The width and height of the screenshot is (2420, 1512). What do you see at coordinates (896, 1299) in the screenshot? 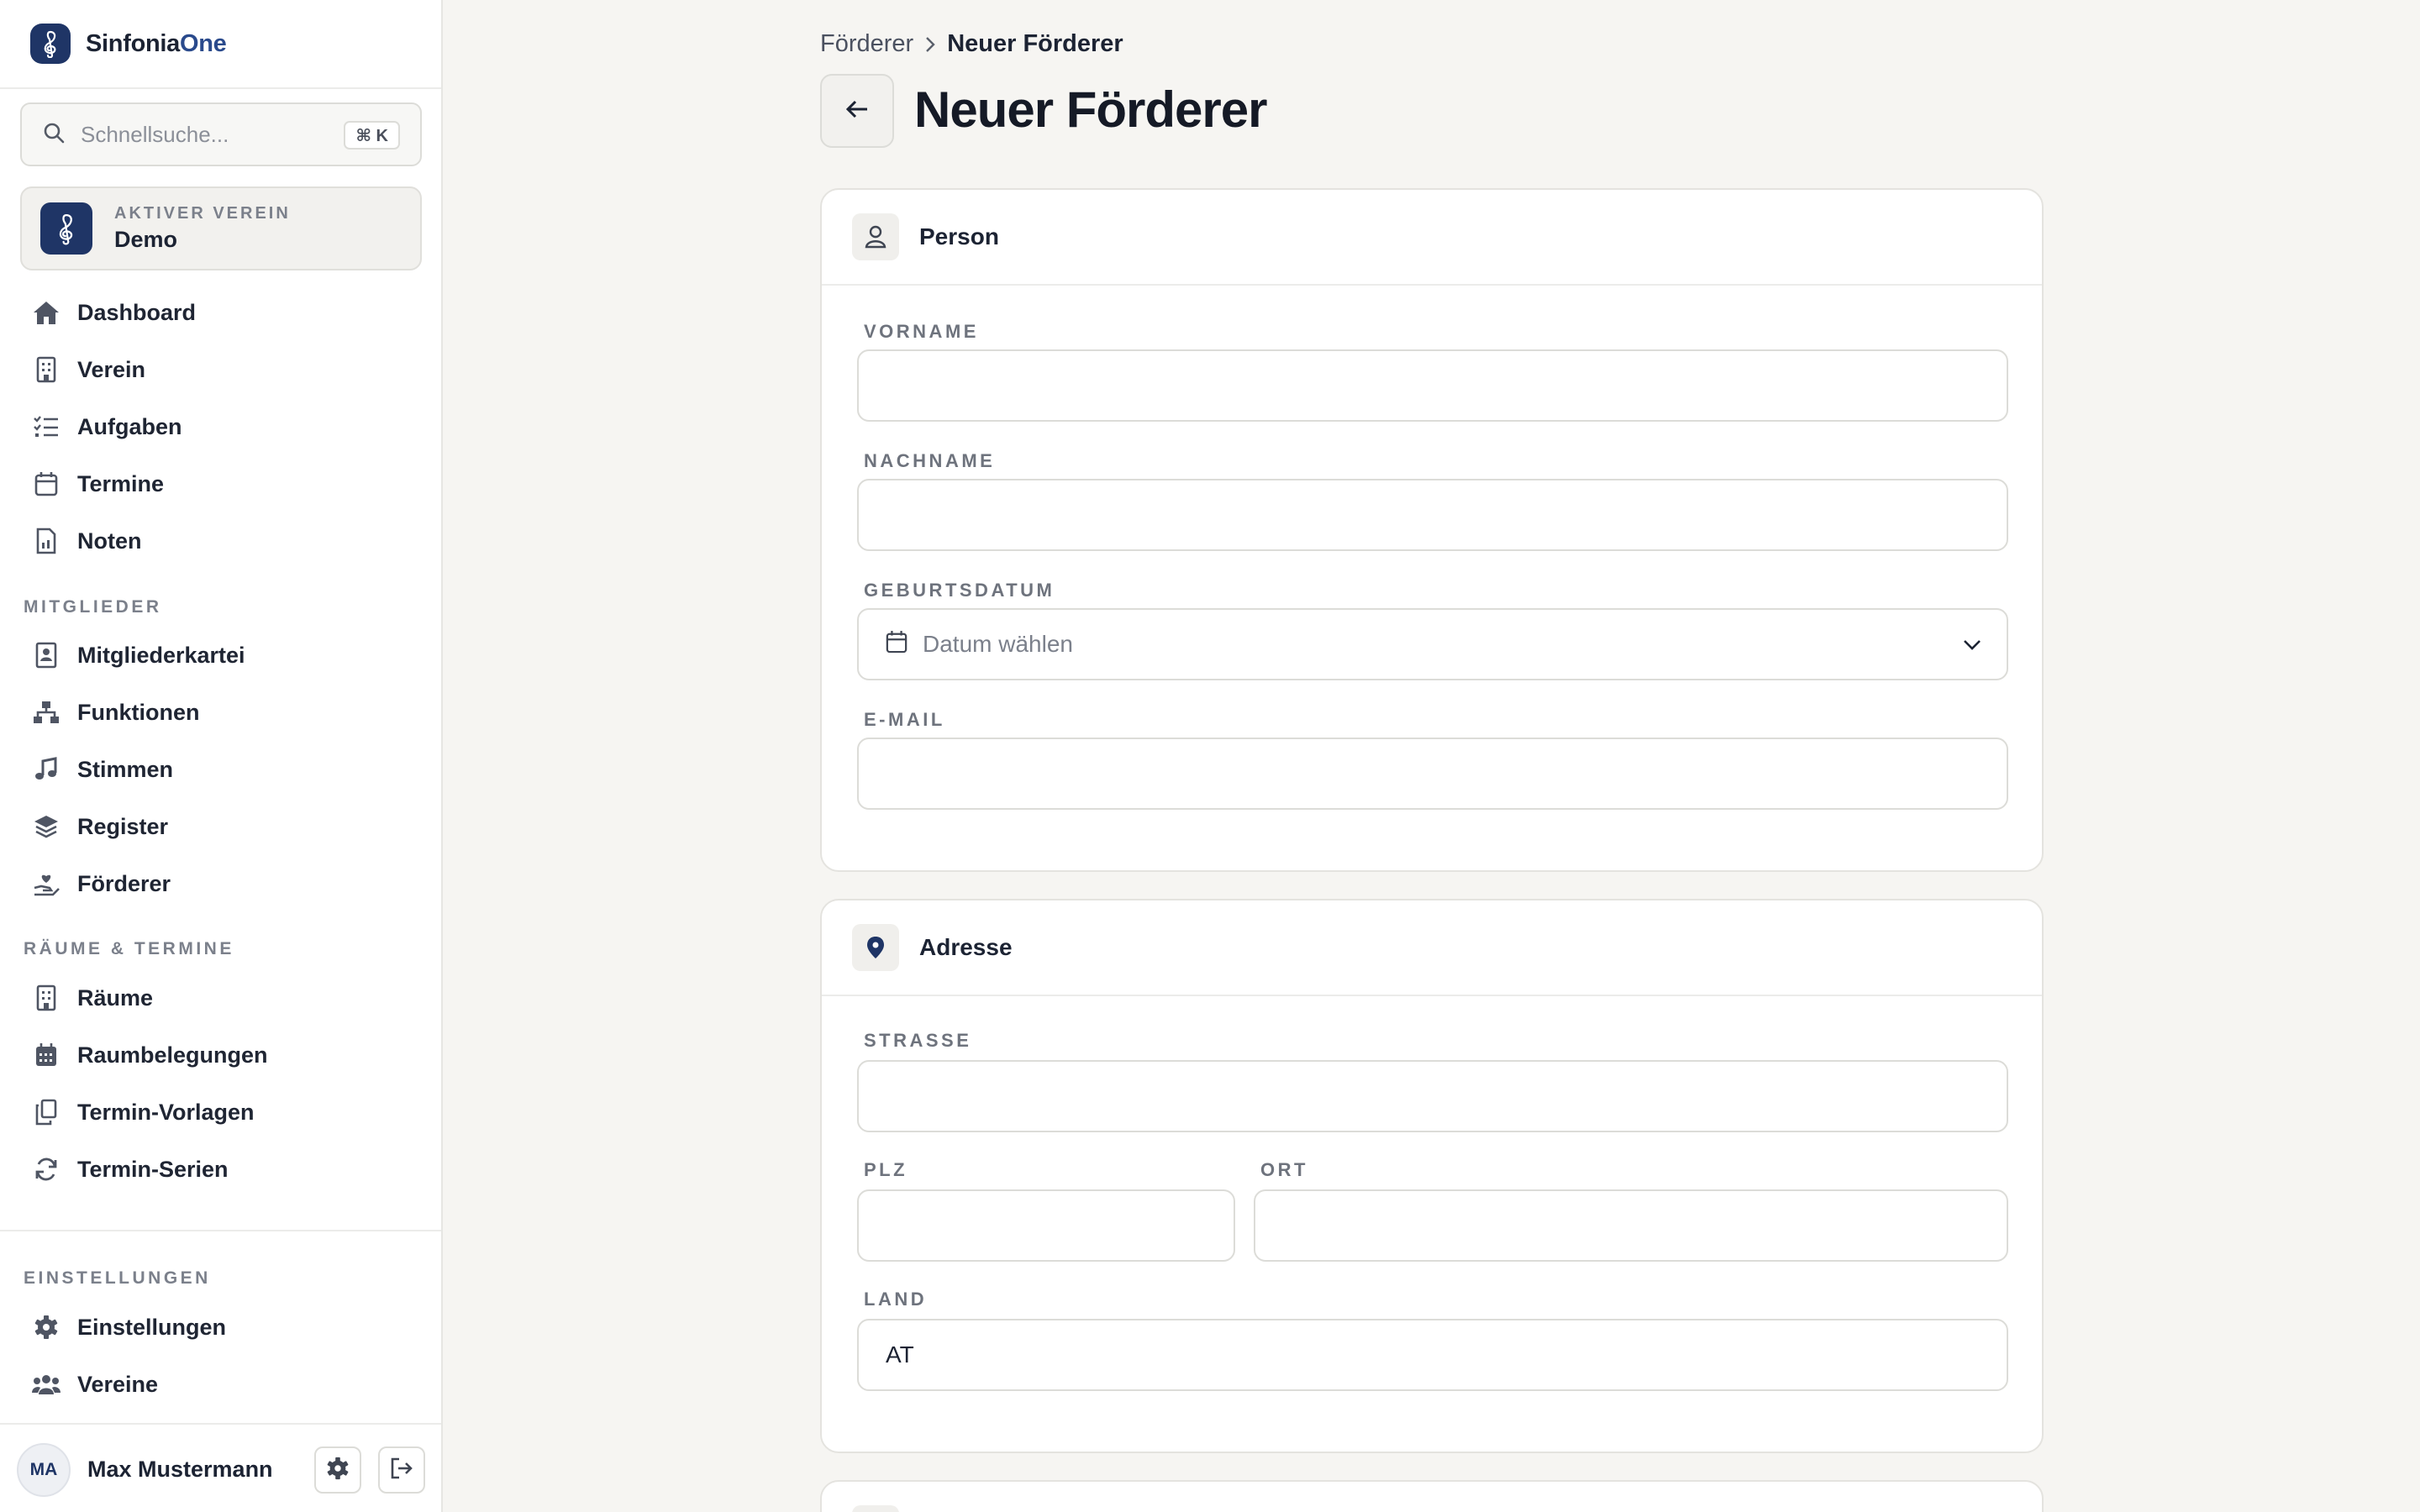
I see `country-label: LAND` at bounding box center [896, 1299].